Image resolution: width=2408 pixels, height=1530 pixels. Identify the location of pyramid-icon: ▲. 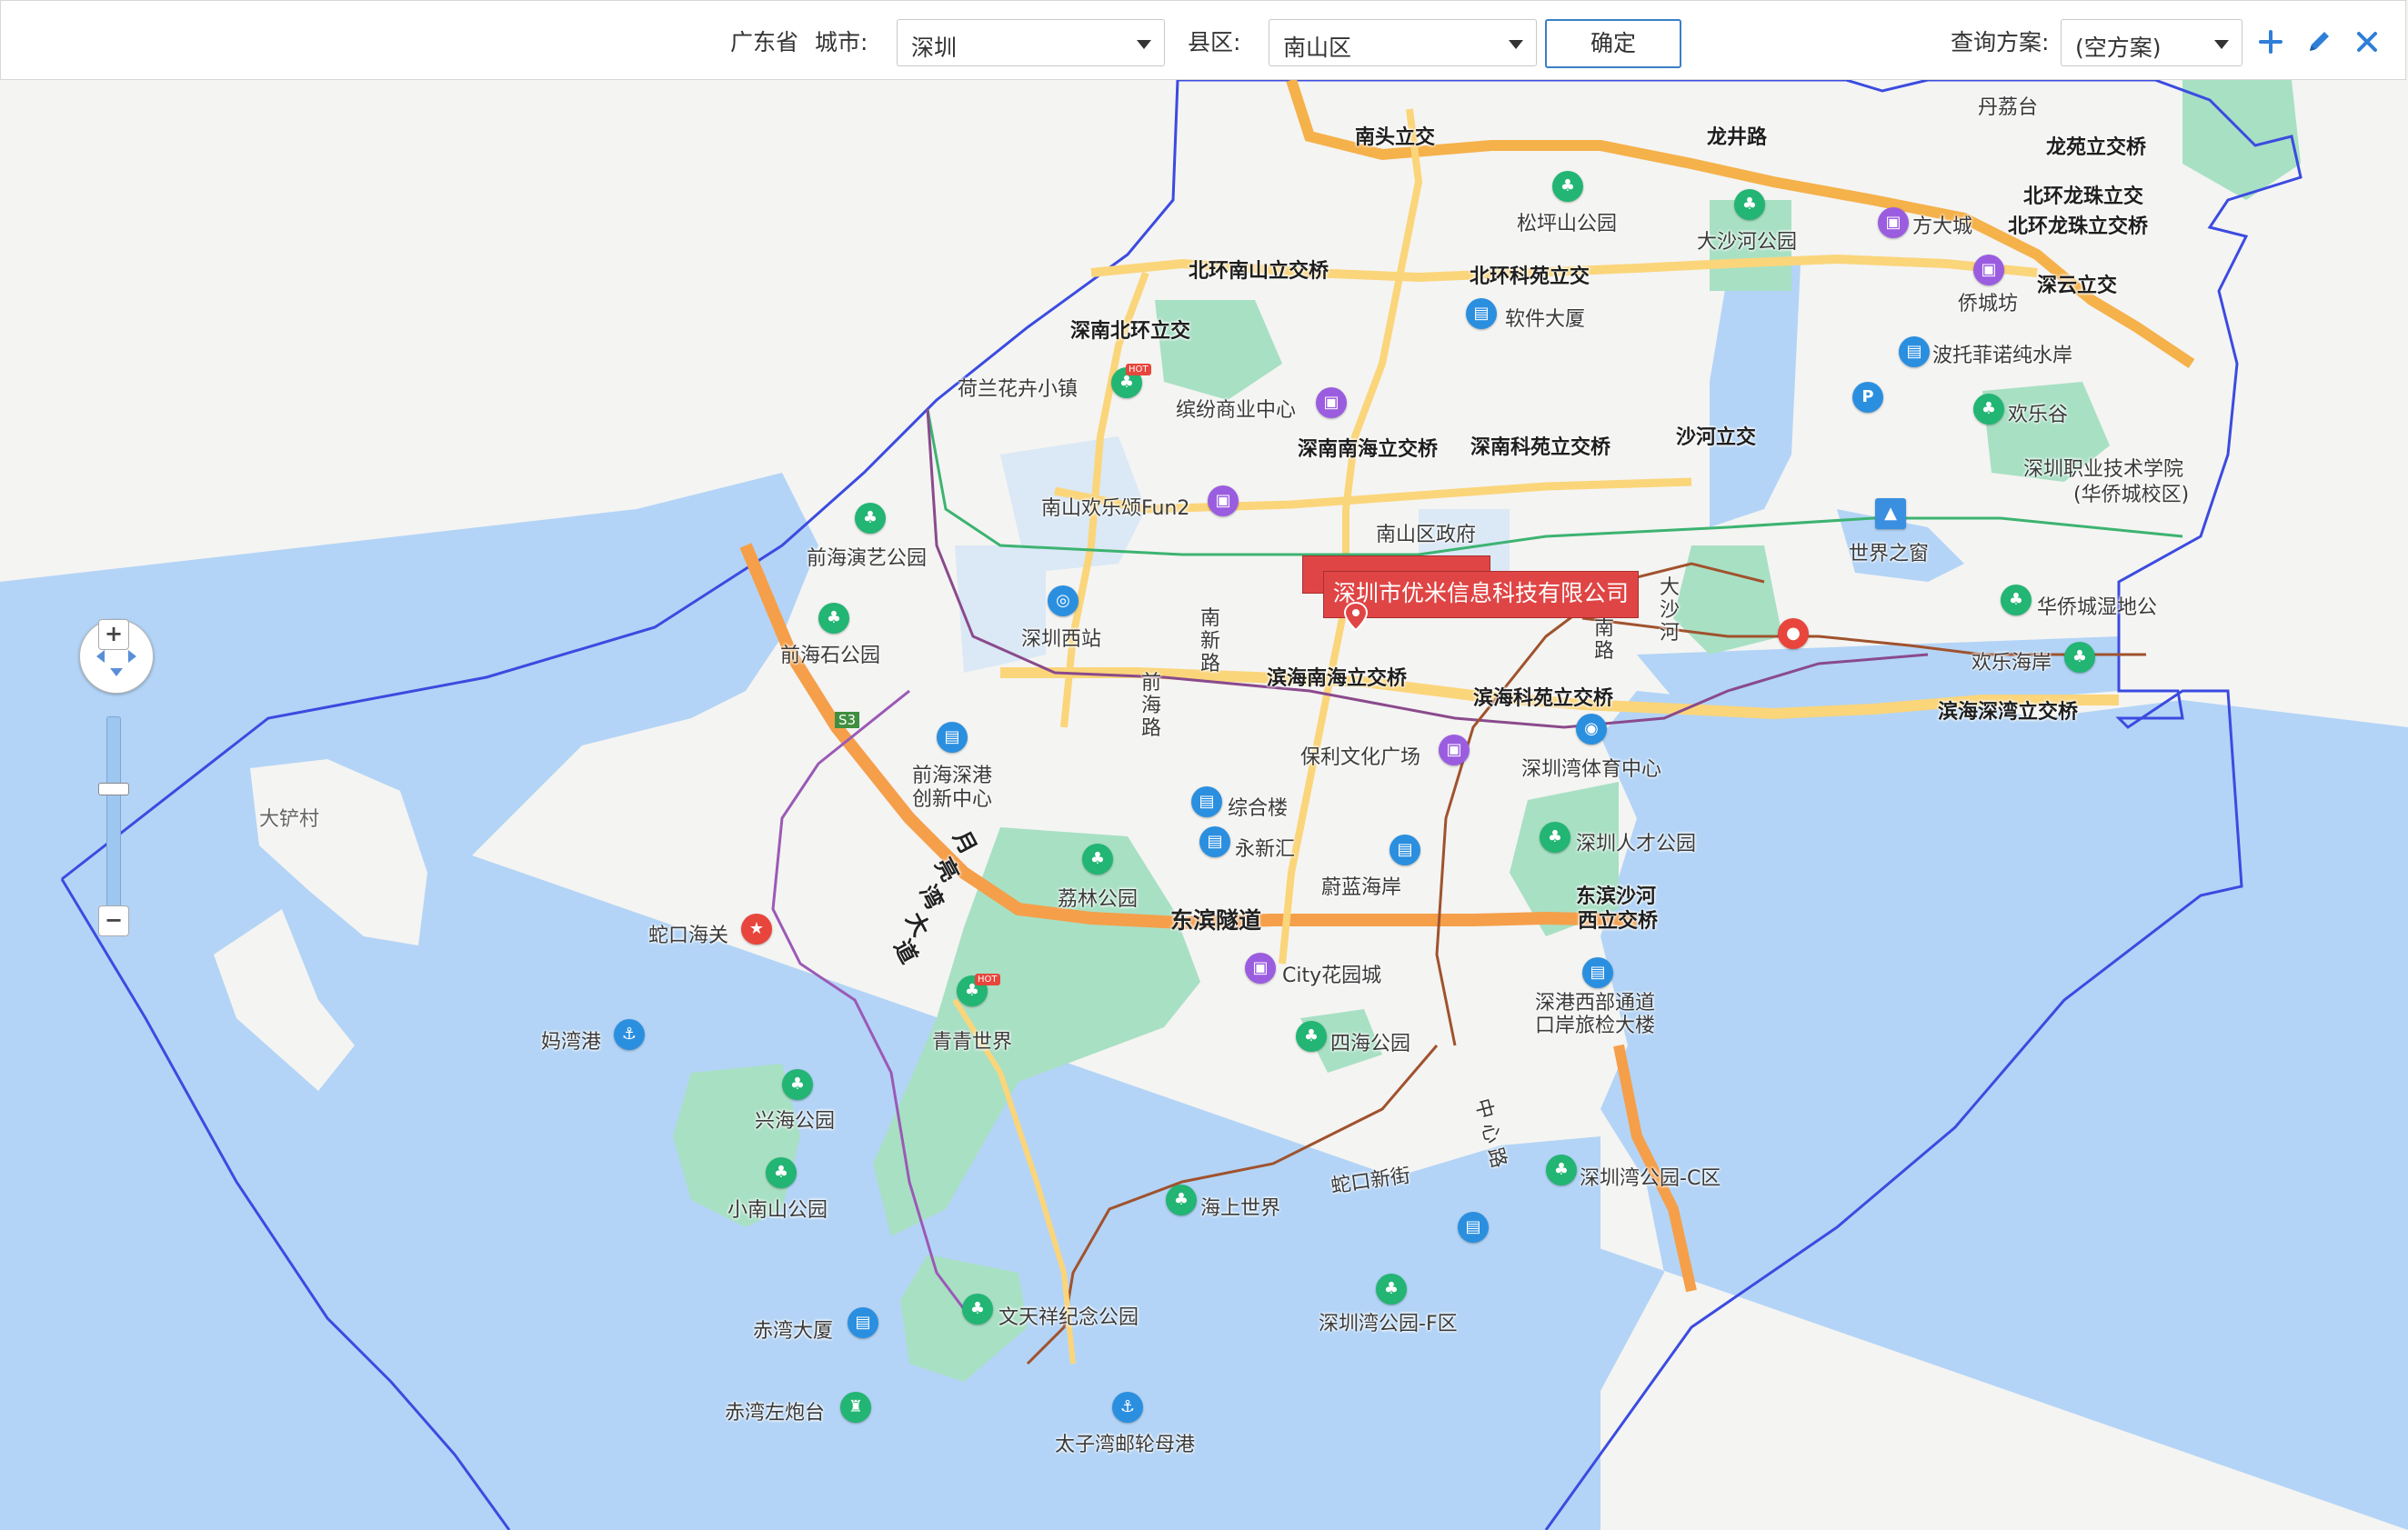
(1890, 513).